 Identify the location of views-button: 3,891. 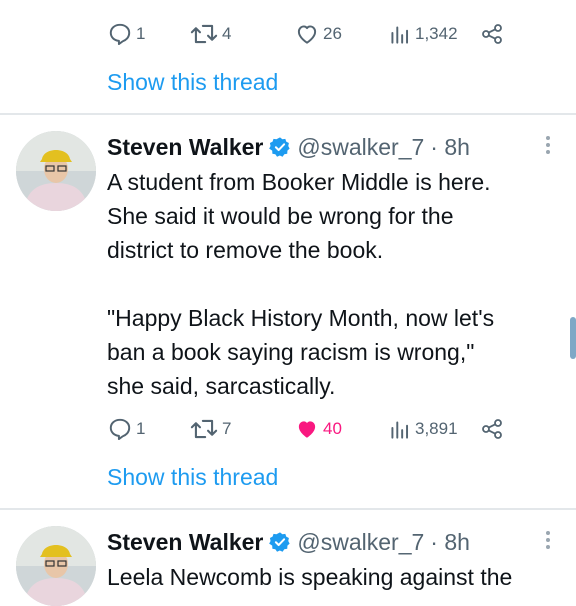
(423, 429).